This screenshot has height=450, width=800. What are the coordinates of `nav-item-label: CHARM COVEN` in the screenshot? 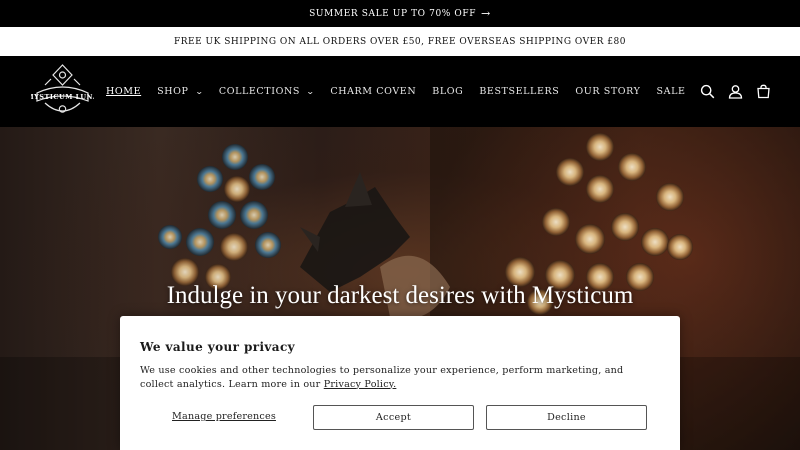 It's located at (373, 91).